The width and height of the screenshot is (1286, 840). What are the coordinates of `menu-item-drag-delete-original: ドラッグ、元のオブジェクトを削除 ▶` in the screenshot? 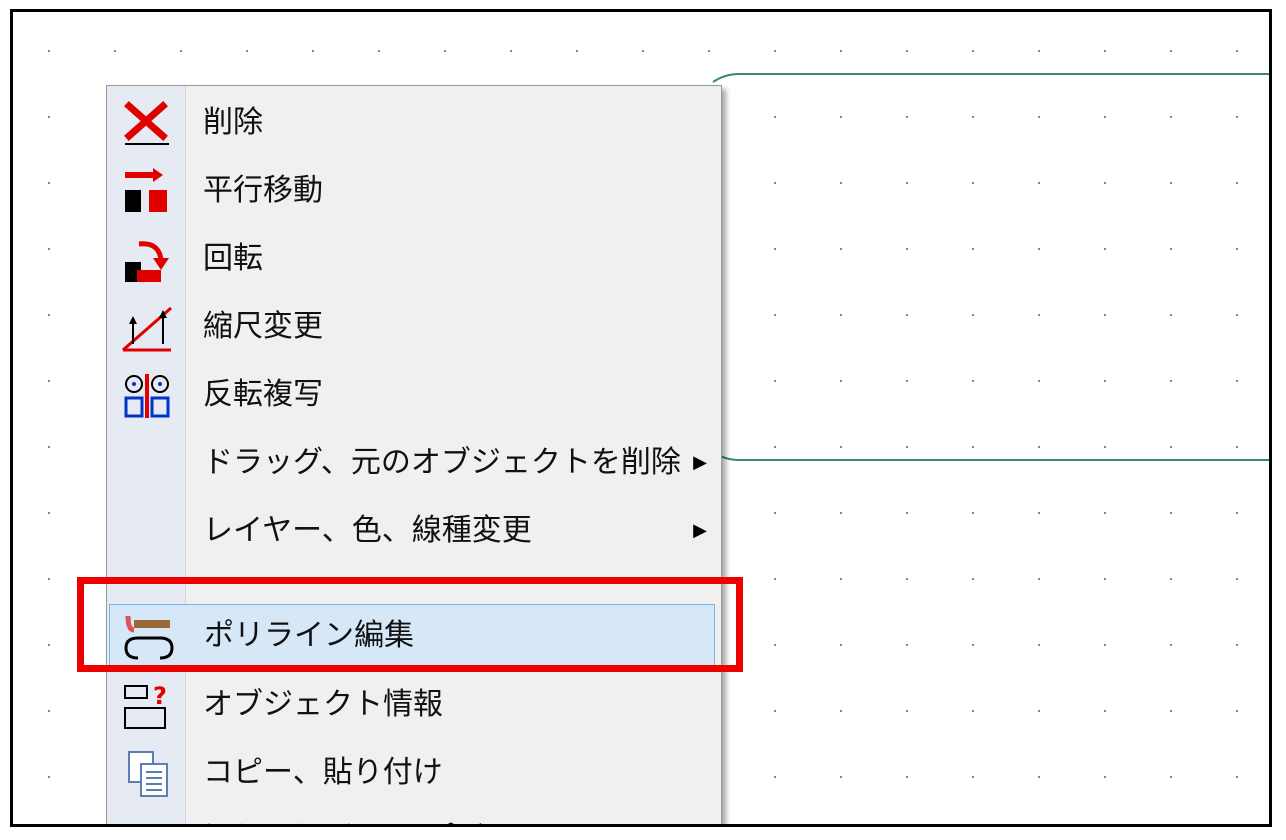 It's located at (414, 463).